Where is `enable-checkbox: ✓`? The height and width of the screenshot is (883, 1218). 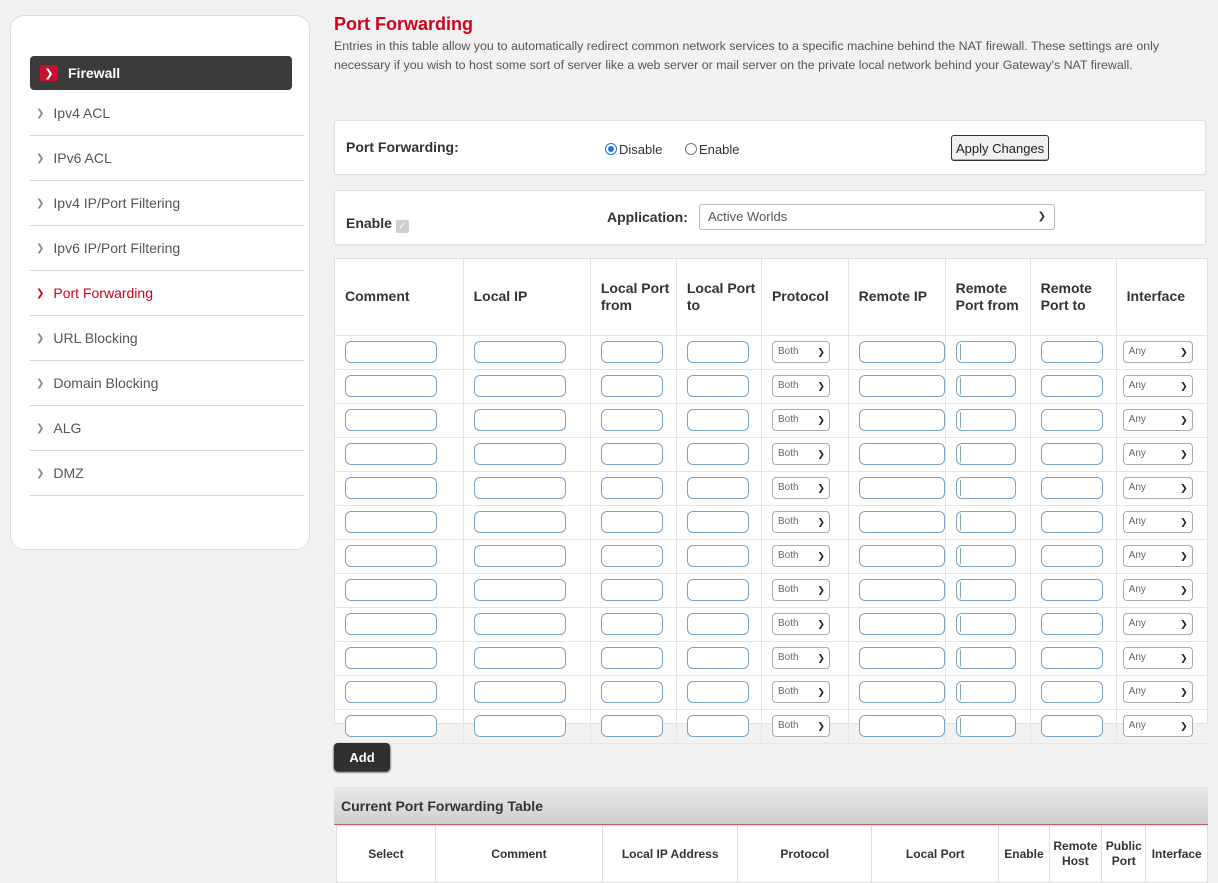 enable-checkbox: ✓ is located at coordinates (402, 226).